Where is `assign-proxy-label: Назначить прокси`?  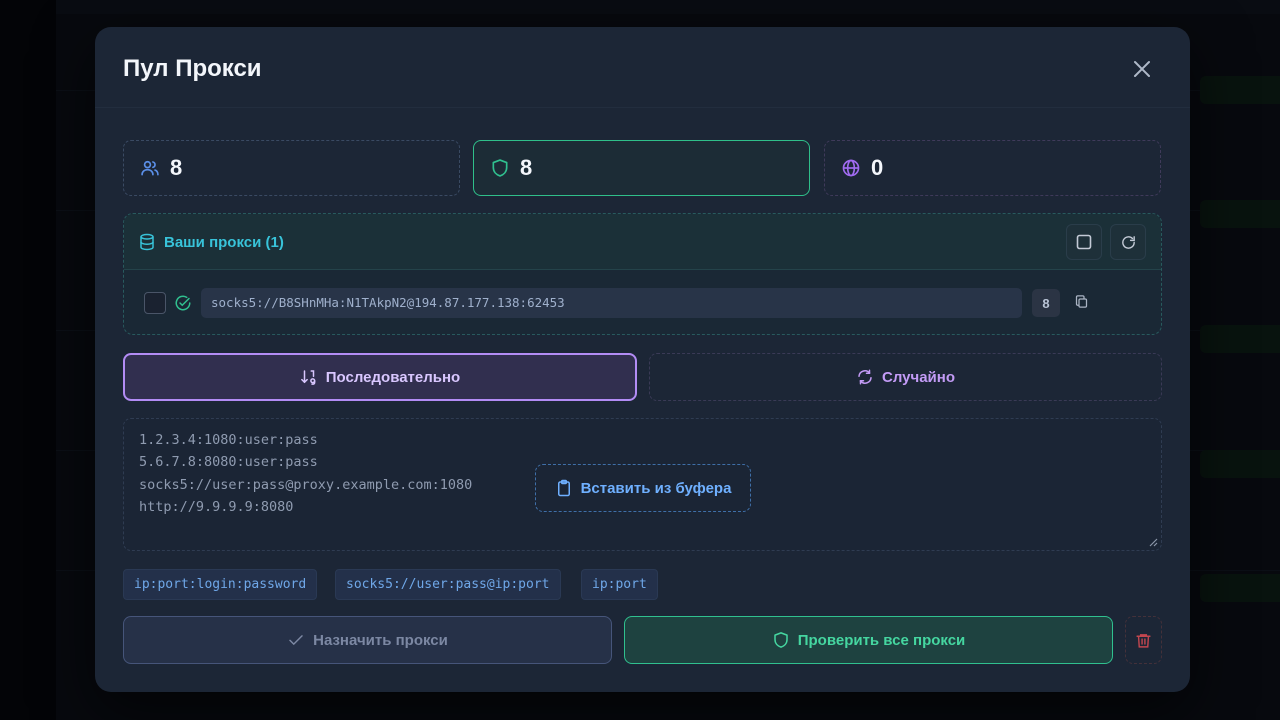
assign-proxy-label: Назначить прокси is located at coordinates (380, 640).